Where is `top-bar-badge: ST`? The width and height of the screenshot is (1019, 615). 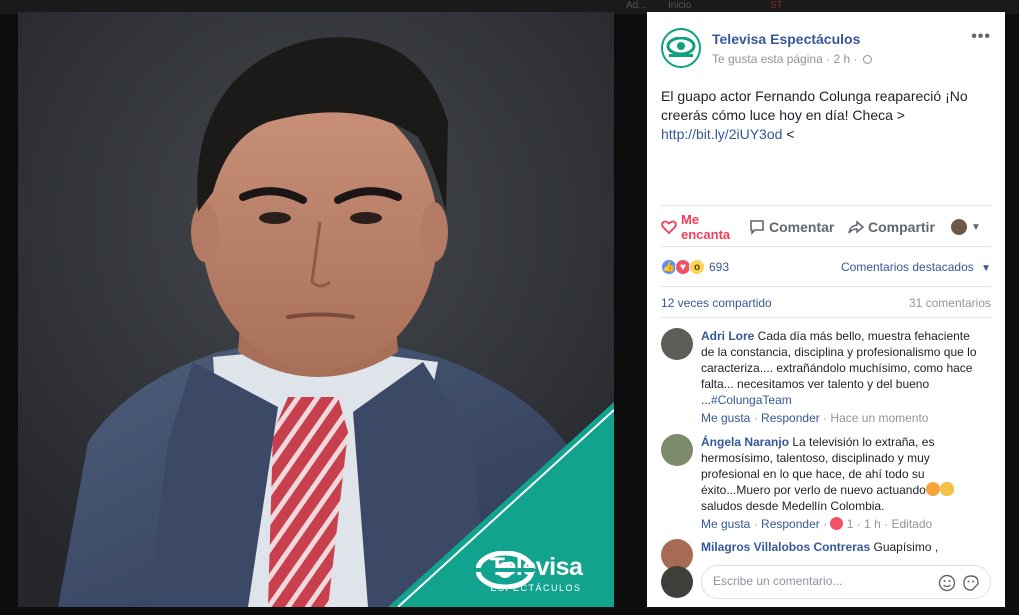
top-bar-badge: ST is located at coordinates (776, 5).